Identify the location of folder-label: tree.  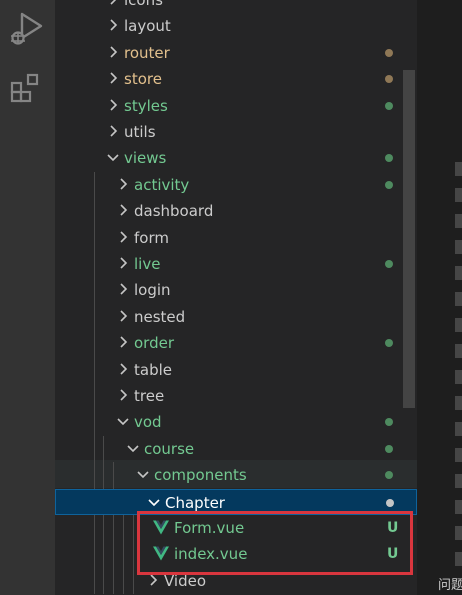
(149, 396).